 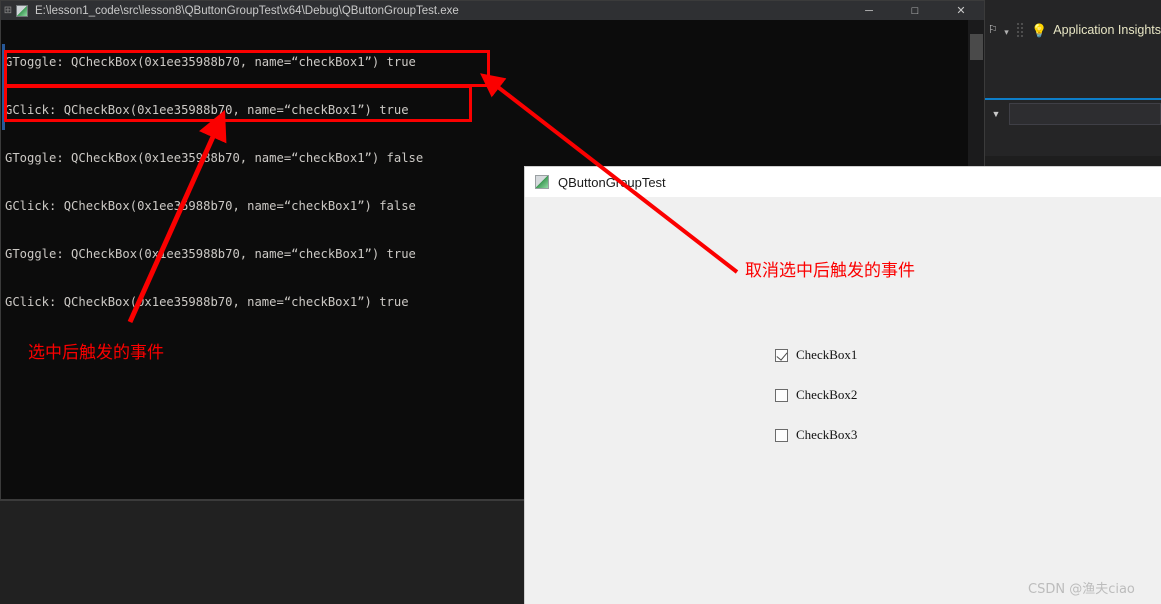 I want to click on application-insights-label: Application Insights, so click(x=1107, y=30).